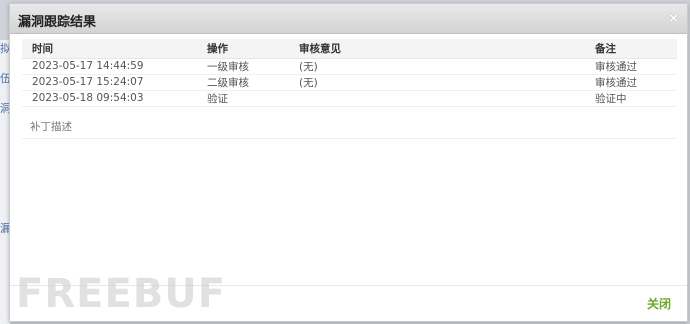  I want to click on table-header-row: 时间 操作 审核意见 备注, so click(349, 49).